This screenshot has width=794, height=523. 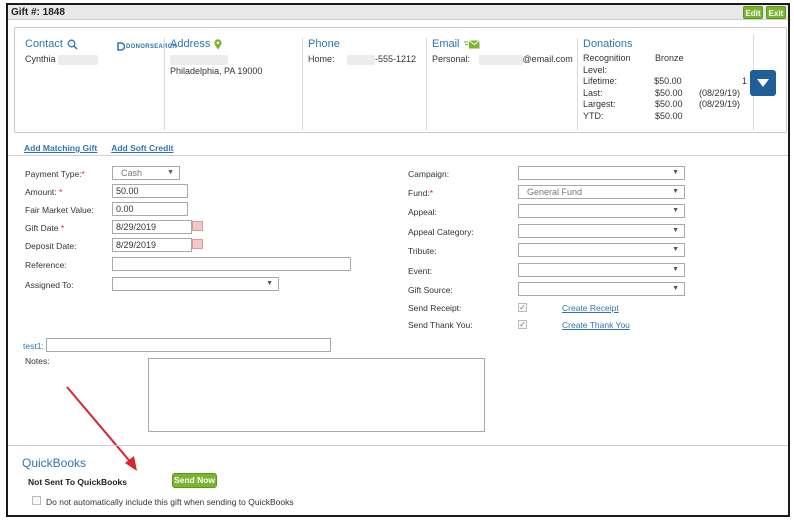 What do you see at coordinates (321, 59) in the screenshot?
I see `phone-type-label: Home:` at bounding box center [321, 59].